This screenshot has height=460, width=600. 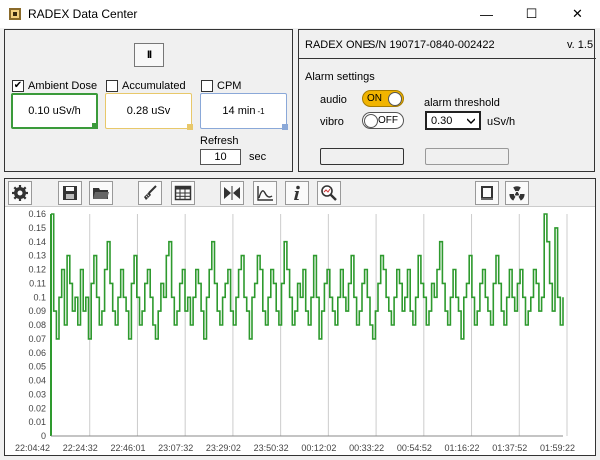 I want to click on info-icon, so click(x=297, y=192).